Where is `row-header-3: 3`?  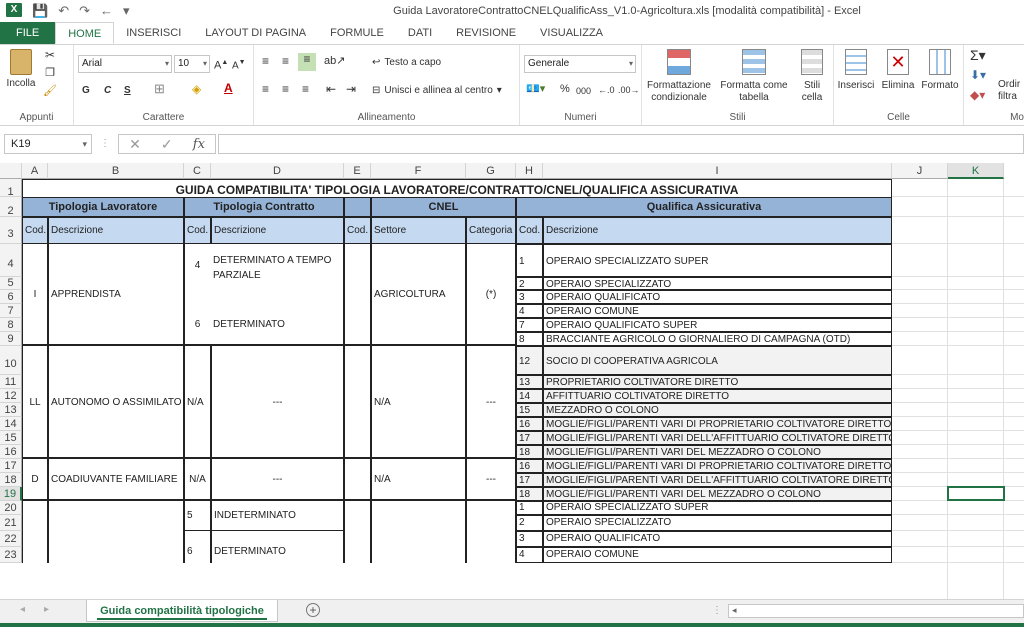
row-header-3: 3 is located at coordinates (11, 230).